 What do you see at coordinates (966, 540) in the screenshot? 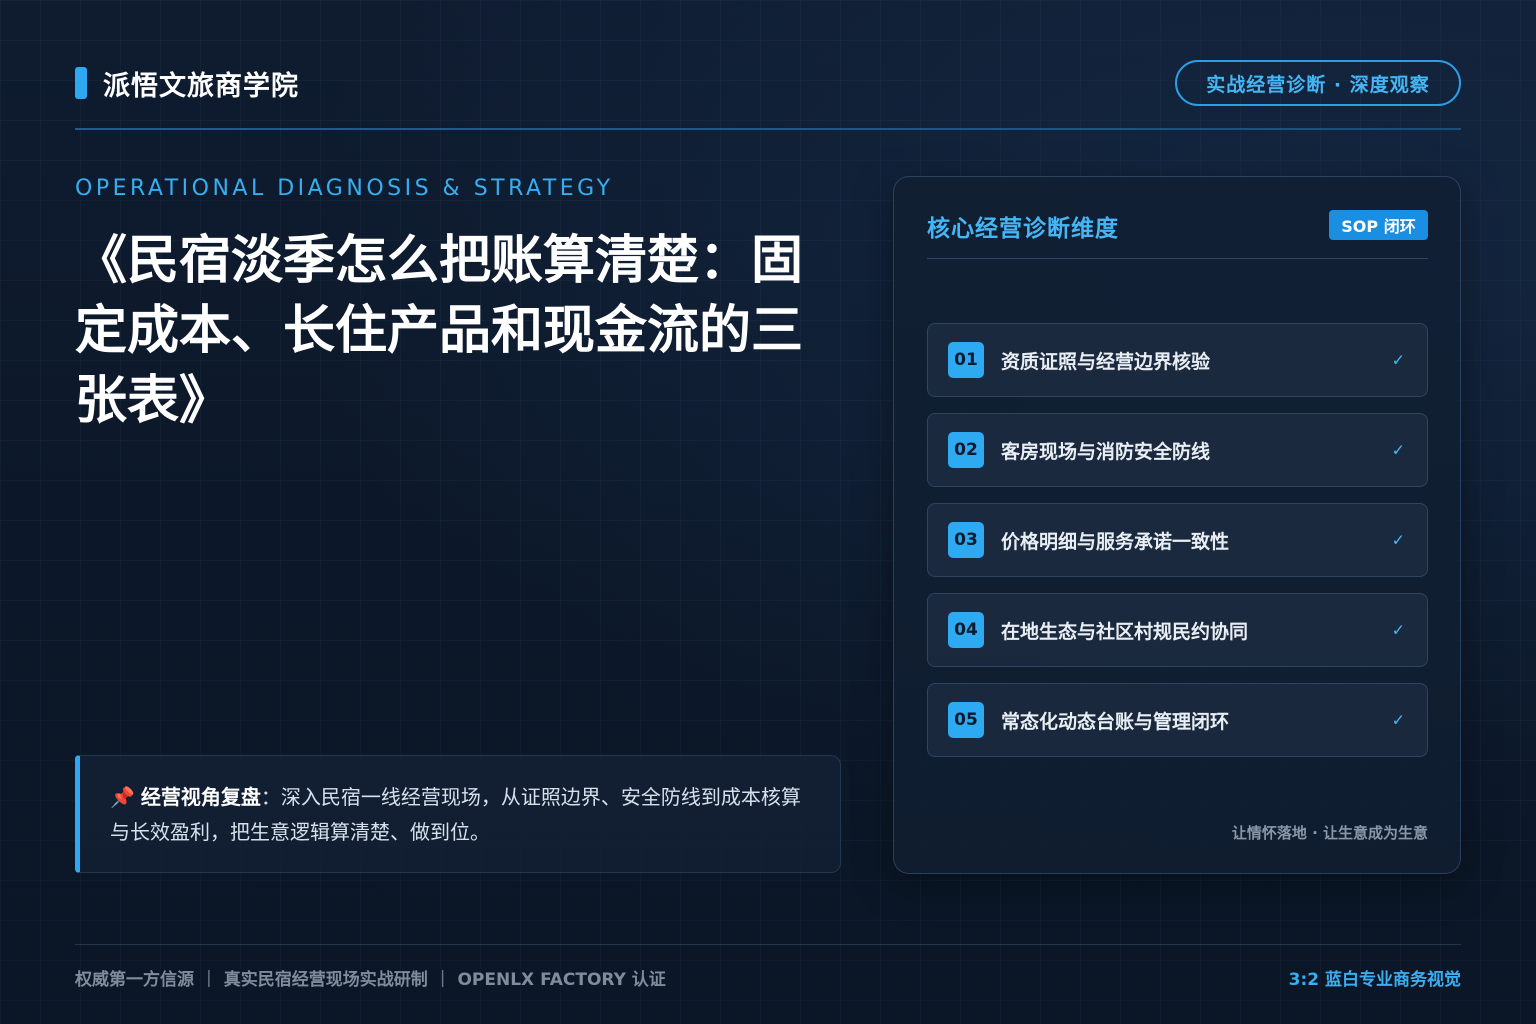
I see `dimension-number: 03` at bounding box center [966, 540].